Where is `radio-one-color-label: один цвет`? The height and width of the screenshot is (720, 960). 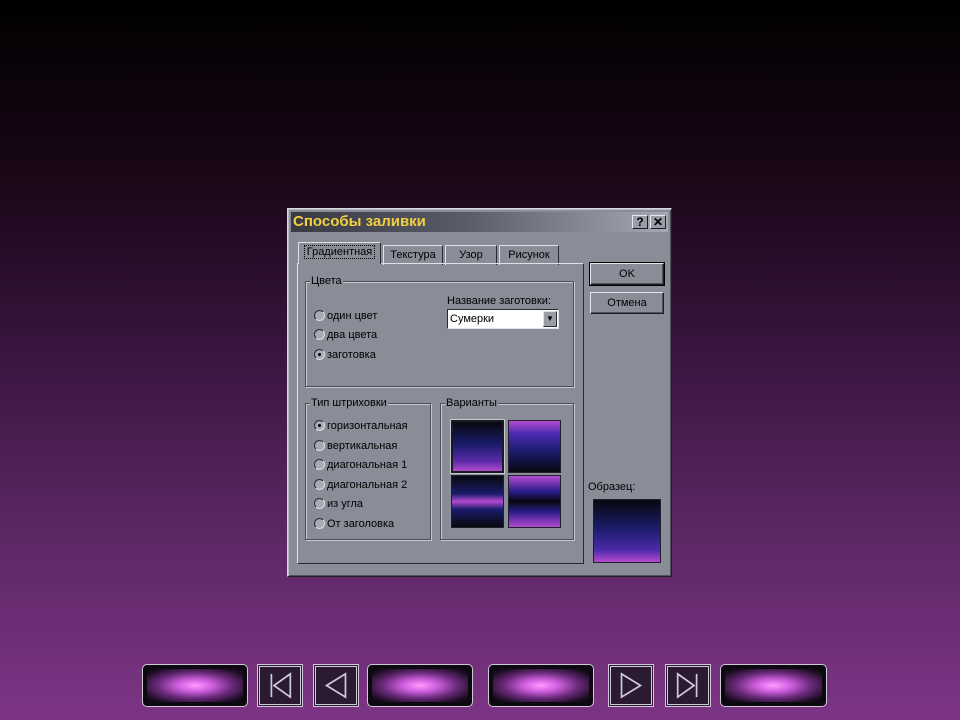 radio-one-color-label: один цвет is located at coordinates (352, 316).